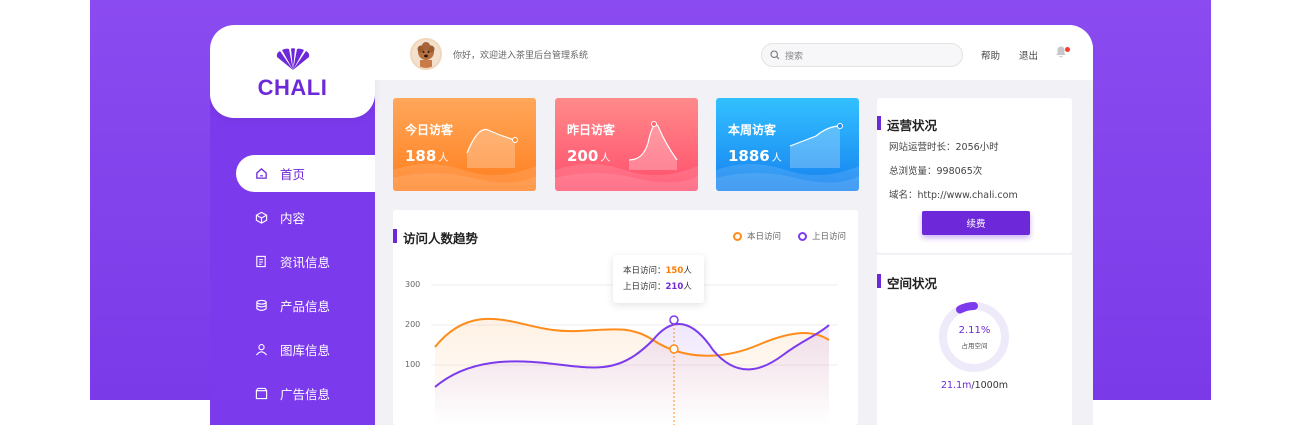 The image size is (1300, 425). Describe the element at coordinates (657, 271) in the screenshot. I see `tooltip-today: 本日访问：150人` at that location.